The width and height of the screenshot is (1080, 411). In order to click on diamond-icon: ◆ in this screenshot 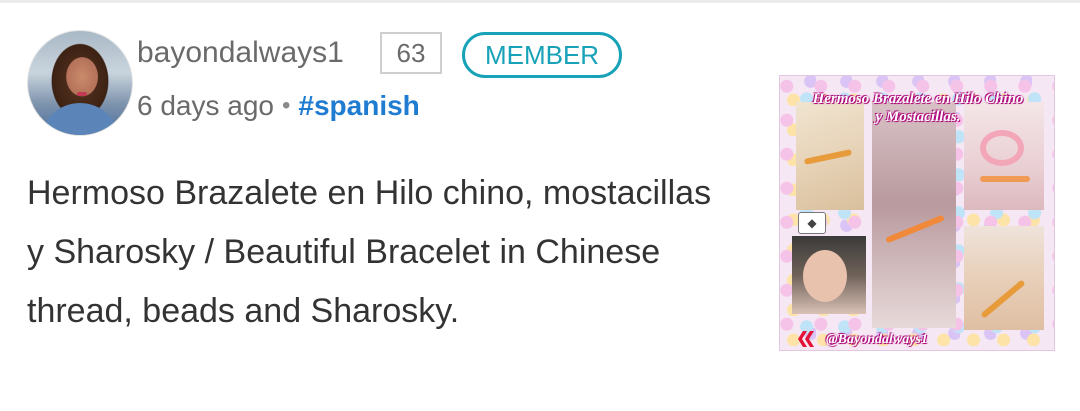, I will do `click(812, 223)`.